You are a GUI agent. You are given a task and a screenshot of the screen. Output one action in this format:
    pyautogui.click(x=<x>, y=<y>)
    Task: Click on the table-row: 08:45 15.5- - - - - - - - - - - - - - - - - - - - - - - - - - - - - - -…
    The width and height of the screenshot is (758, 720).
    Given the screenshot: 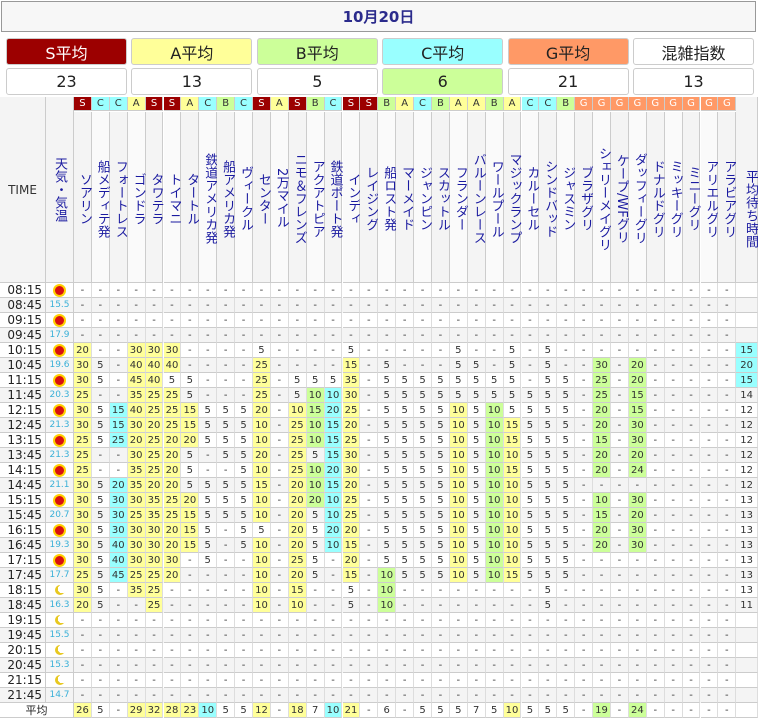 What is the action you would take?
    pyautogui.click(x=379, y=305)
    